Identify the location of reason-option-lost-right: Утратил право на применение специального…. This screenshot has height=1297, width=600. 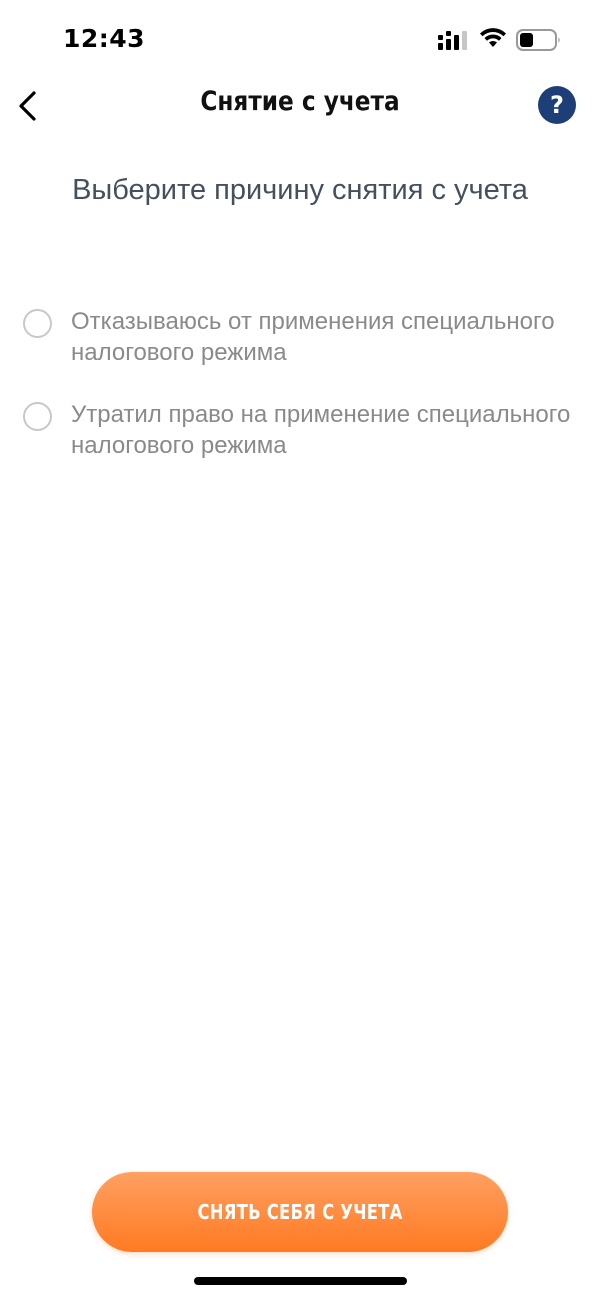
(300, 445).